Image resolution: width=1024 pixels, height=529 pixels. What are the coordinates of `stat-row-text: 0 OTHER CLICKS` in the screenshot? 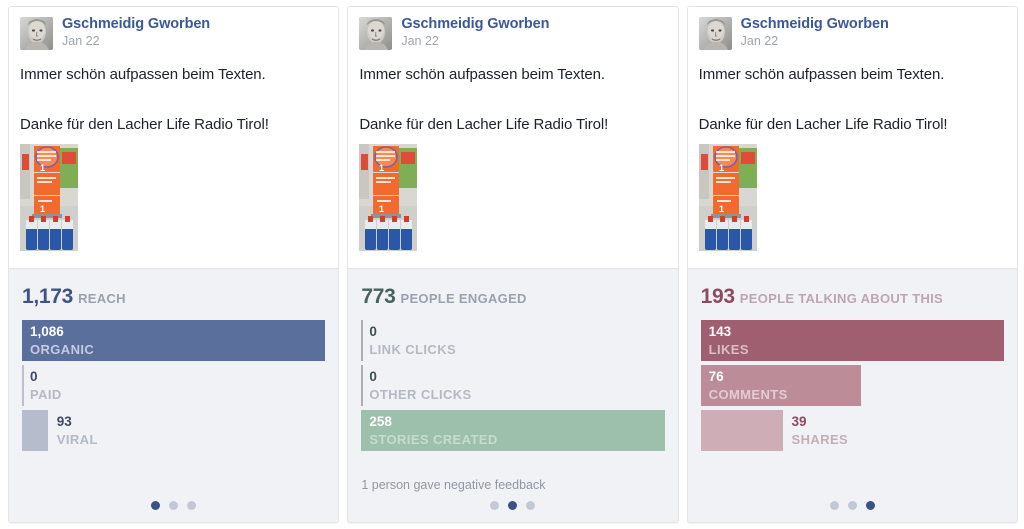 It's located at (420, 385).